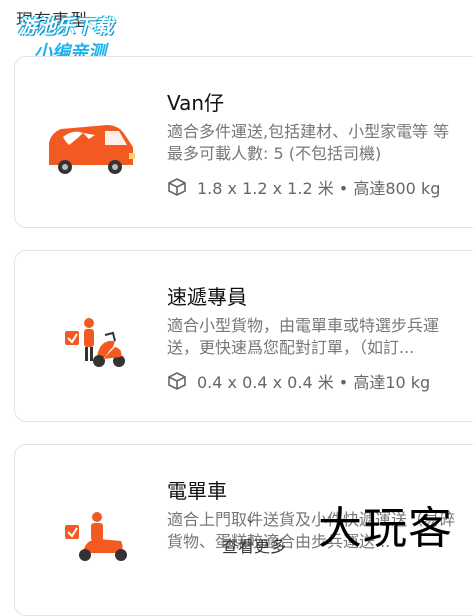 The image size is (473, 616). What do you see at coordinates (207, 297) in the screenshot?
I see `vehicle-name: 速遞專員` at bounding box center [207, 297].